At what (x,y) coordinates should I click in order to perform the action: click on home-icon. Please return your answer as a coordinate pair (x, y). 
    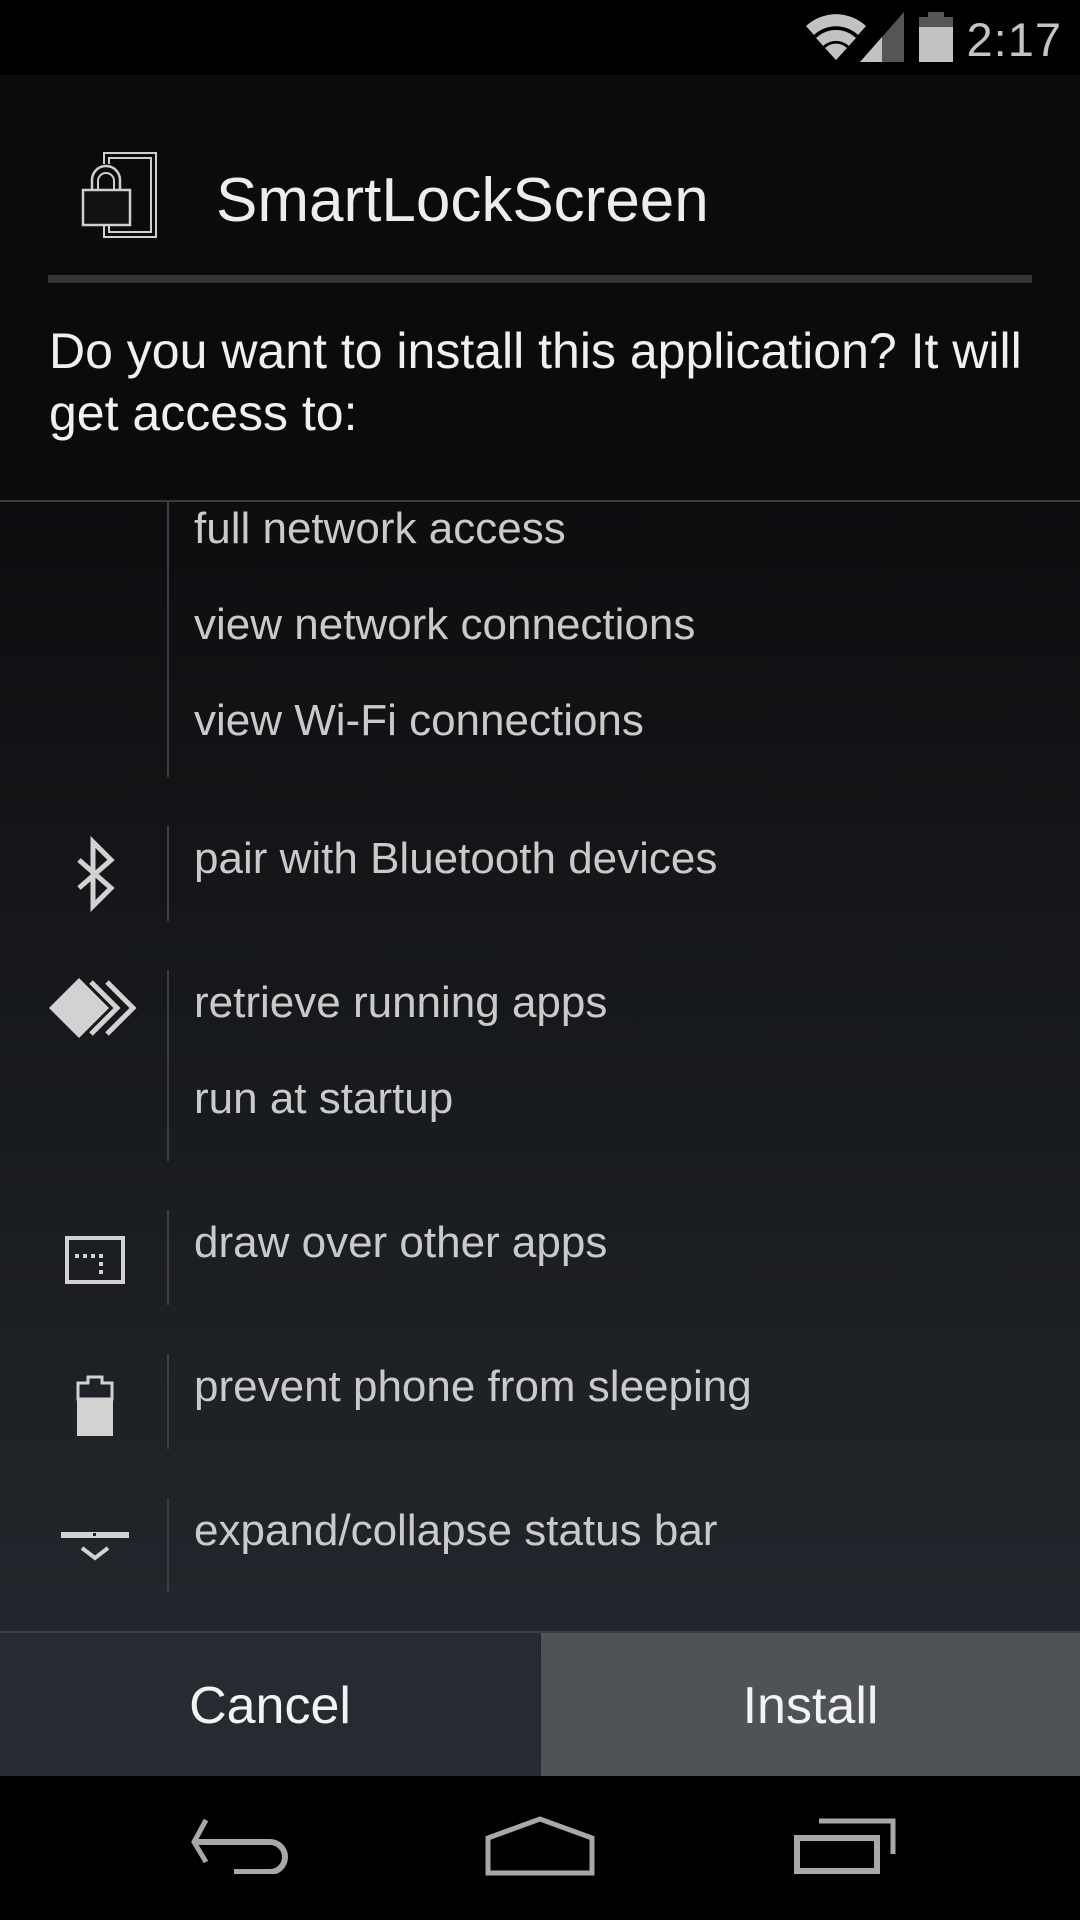
    Looking at the image, I should click on (540, 1846).